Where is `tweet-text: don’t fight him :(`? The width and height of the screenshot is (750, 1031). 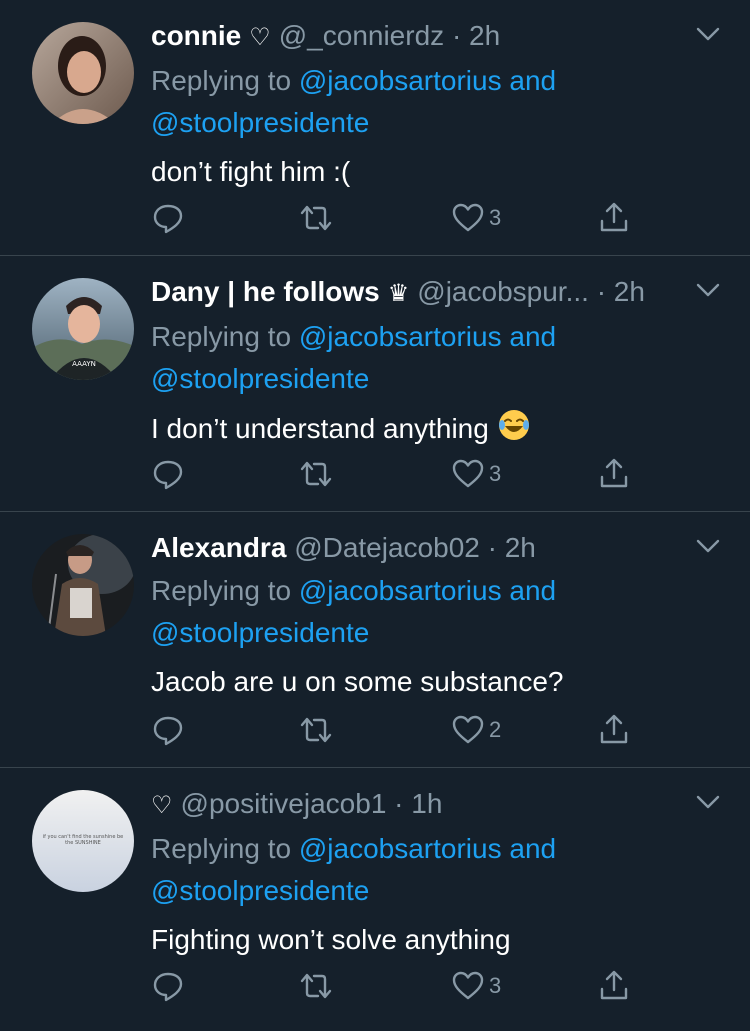 tweet-text: don’t fight him :( is located at coordinates (251, 171).